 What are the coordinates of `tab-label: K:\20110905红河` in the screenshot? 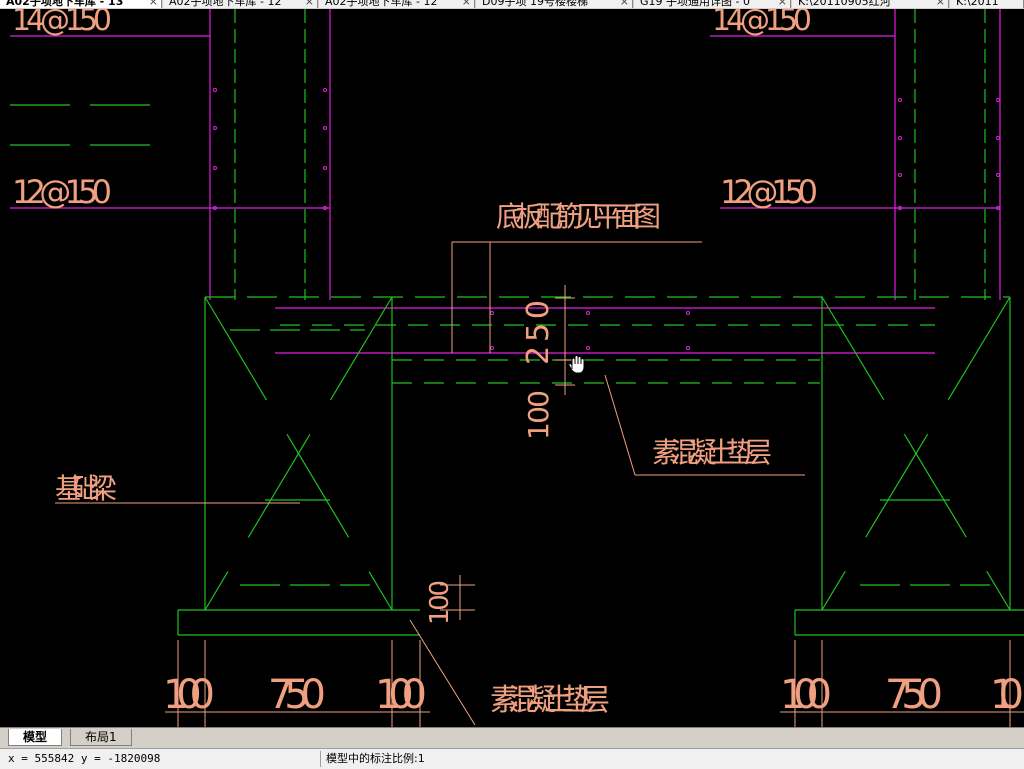 It's located at (844, 4).